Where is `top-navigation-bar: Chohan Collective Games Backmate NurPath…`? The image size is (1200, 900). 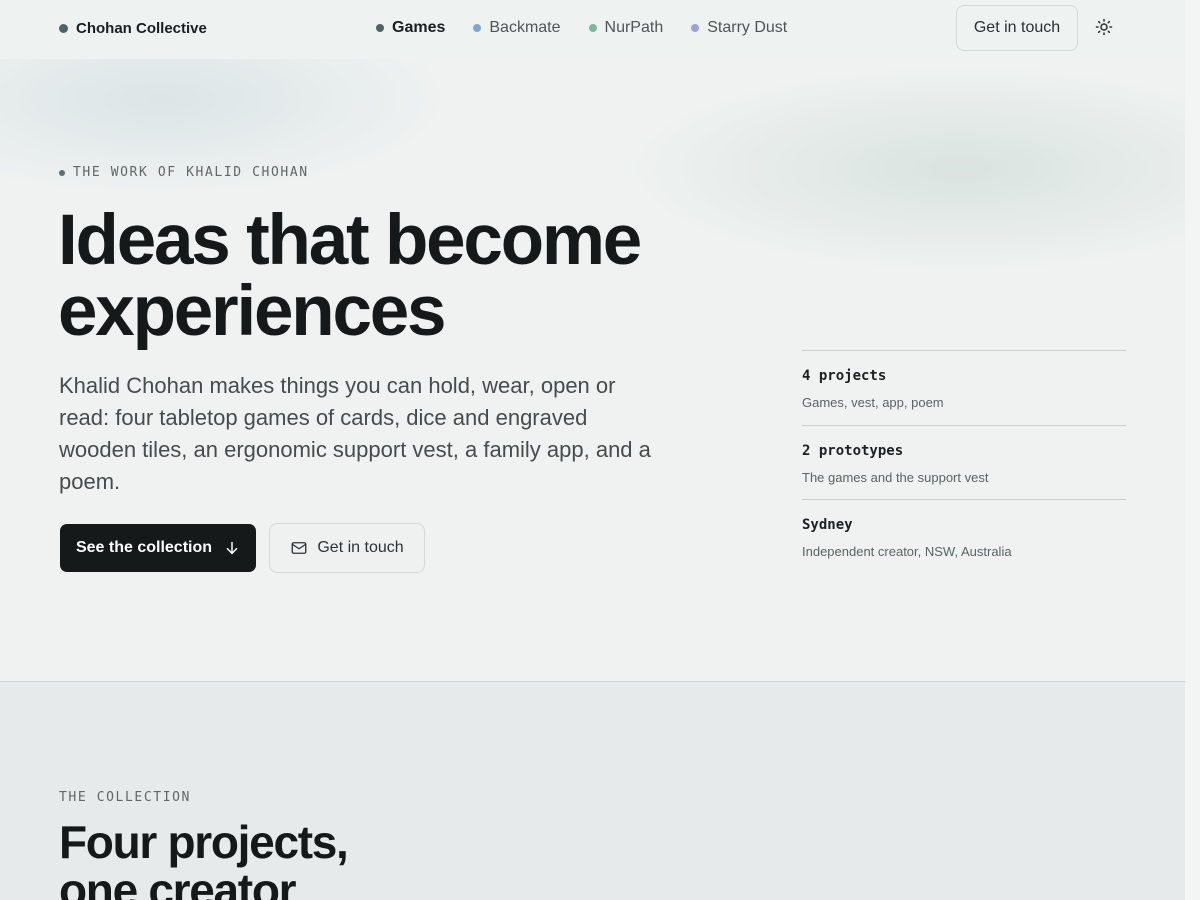
top-navigation-bar: Chohan Collective Games Backmate NurPath… is located at coordinates (592, 29).